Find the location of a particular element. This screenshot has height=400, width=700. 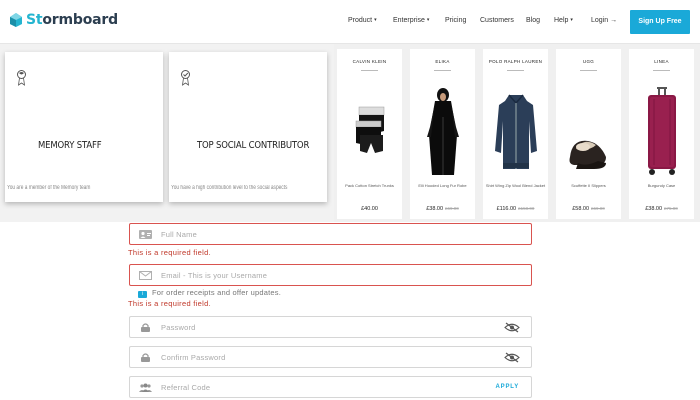

product-price: £38.00 £75.00 is located at coordinates (661, 209).